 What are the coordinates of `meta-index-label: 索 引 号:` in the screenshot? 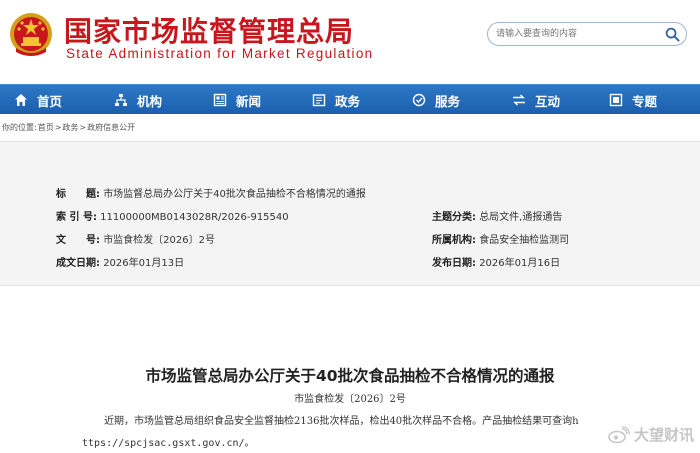 It's located at (76, 217).